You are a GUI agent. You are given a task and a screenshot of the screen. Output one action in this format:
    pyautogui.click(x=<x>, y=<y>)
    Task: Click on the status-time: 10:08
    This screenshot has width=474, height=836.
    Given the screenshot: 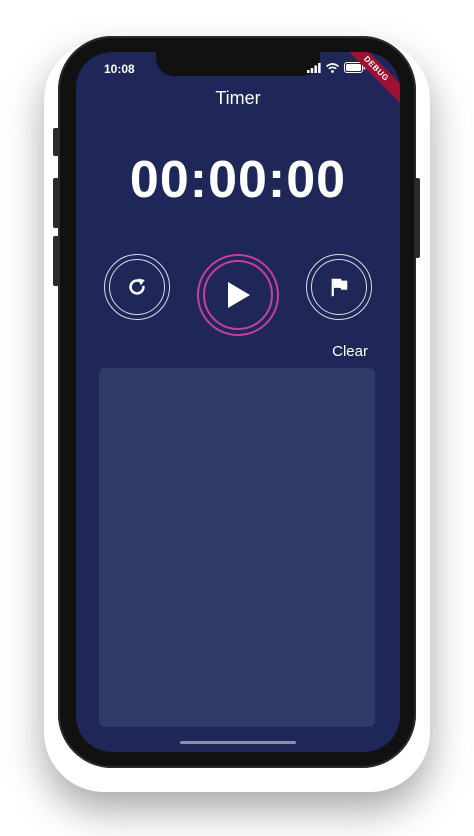 What is the action you would take?
    pyautogui.click(x=119, y=69)
    